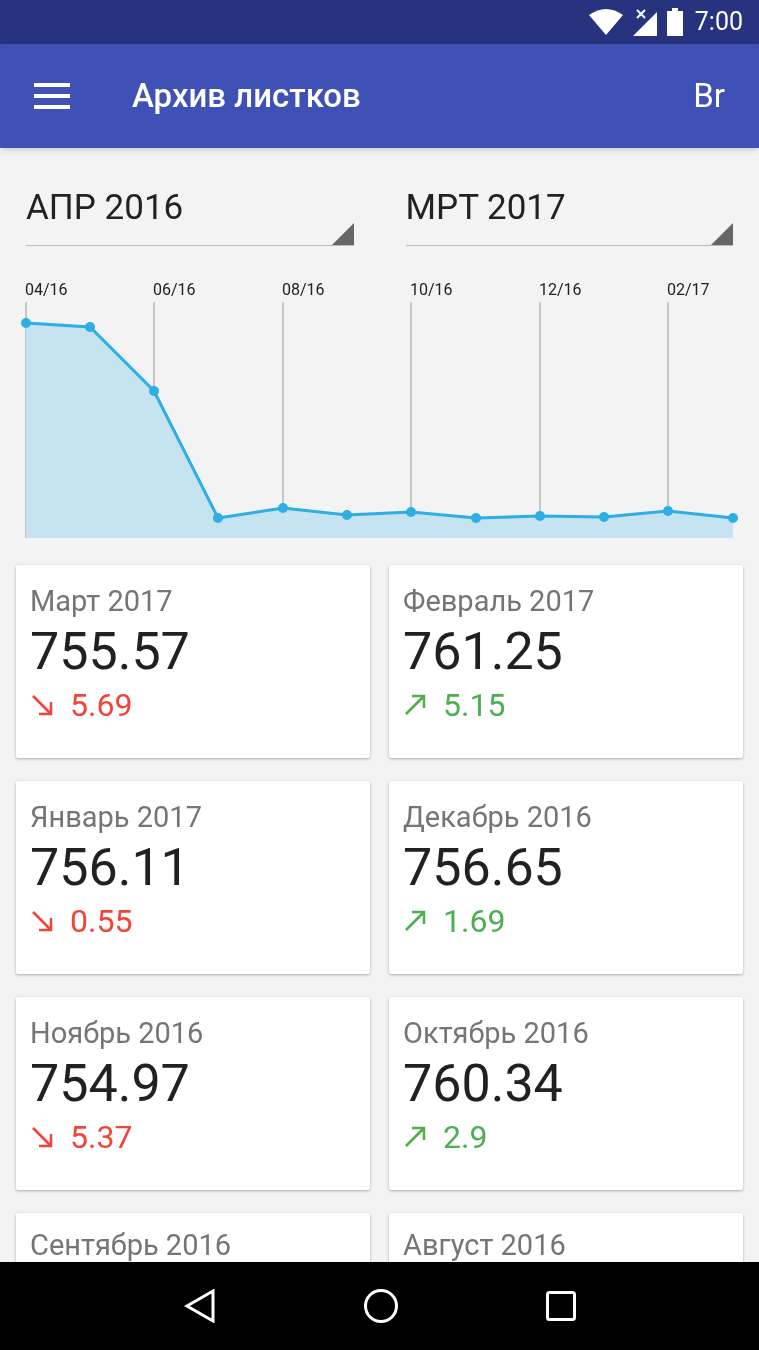  Describe the element at coordinates (484, 1245) in the screenshot. I see `month-label: Август 2016` at that location.